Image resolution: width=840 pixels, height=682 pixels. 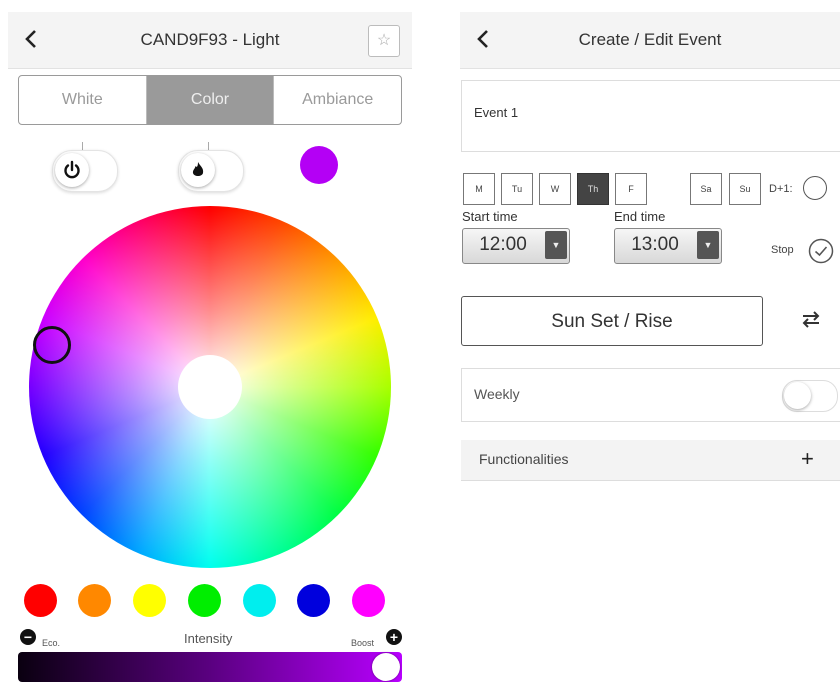 What do you see at coordinates (210, 667) in the screenshot?
I see `intensity-slider` at bounding box center [210, 667].